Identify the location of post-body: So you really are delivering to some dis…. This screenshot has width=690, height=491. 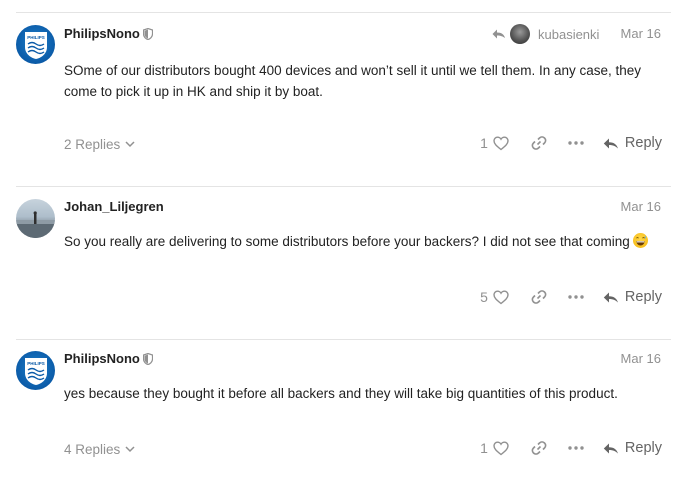
(366, 241).